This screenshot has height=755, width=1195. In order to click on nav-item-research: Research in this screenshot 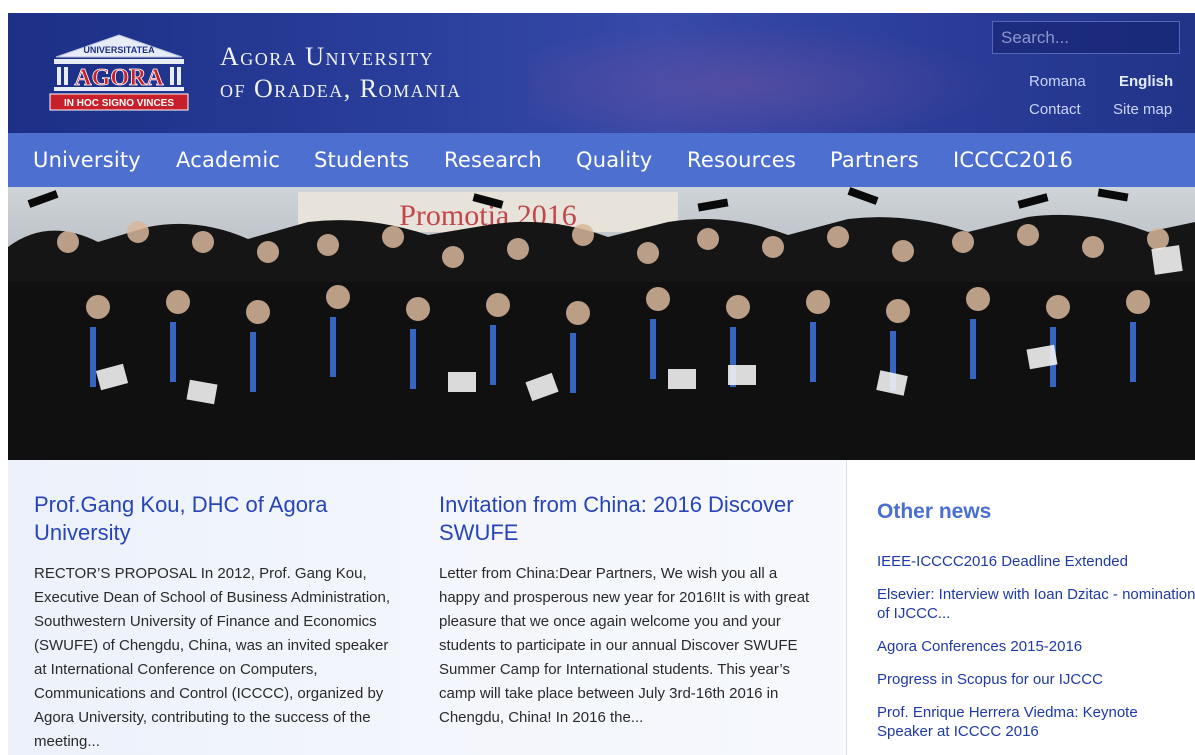, I will do `click(493, 160)`.